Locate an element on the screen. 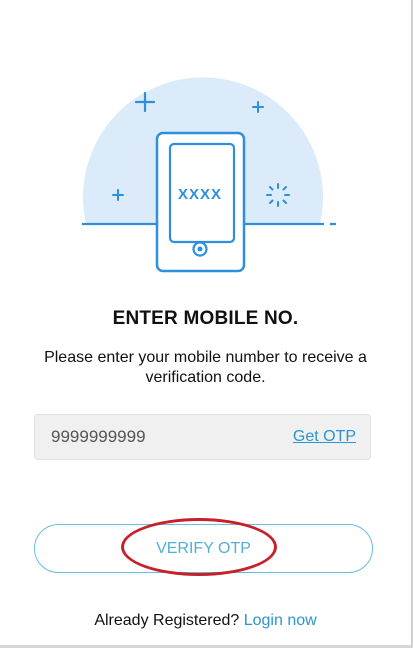 The width and height of the screenshot is (413, 648). otp-code-text: XXXX is located at coordinates (200, 194).